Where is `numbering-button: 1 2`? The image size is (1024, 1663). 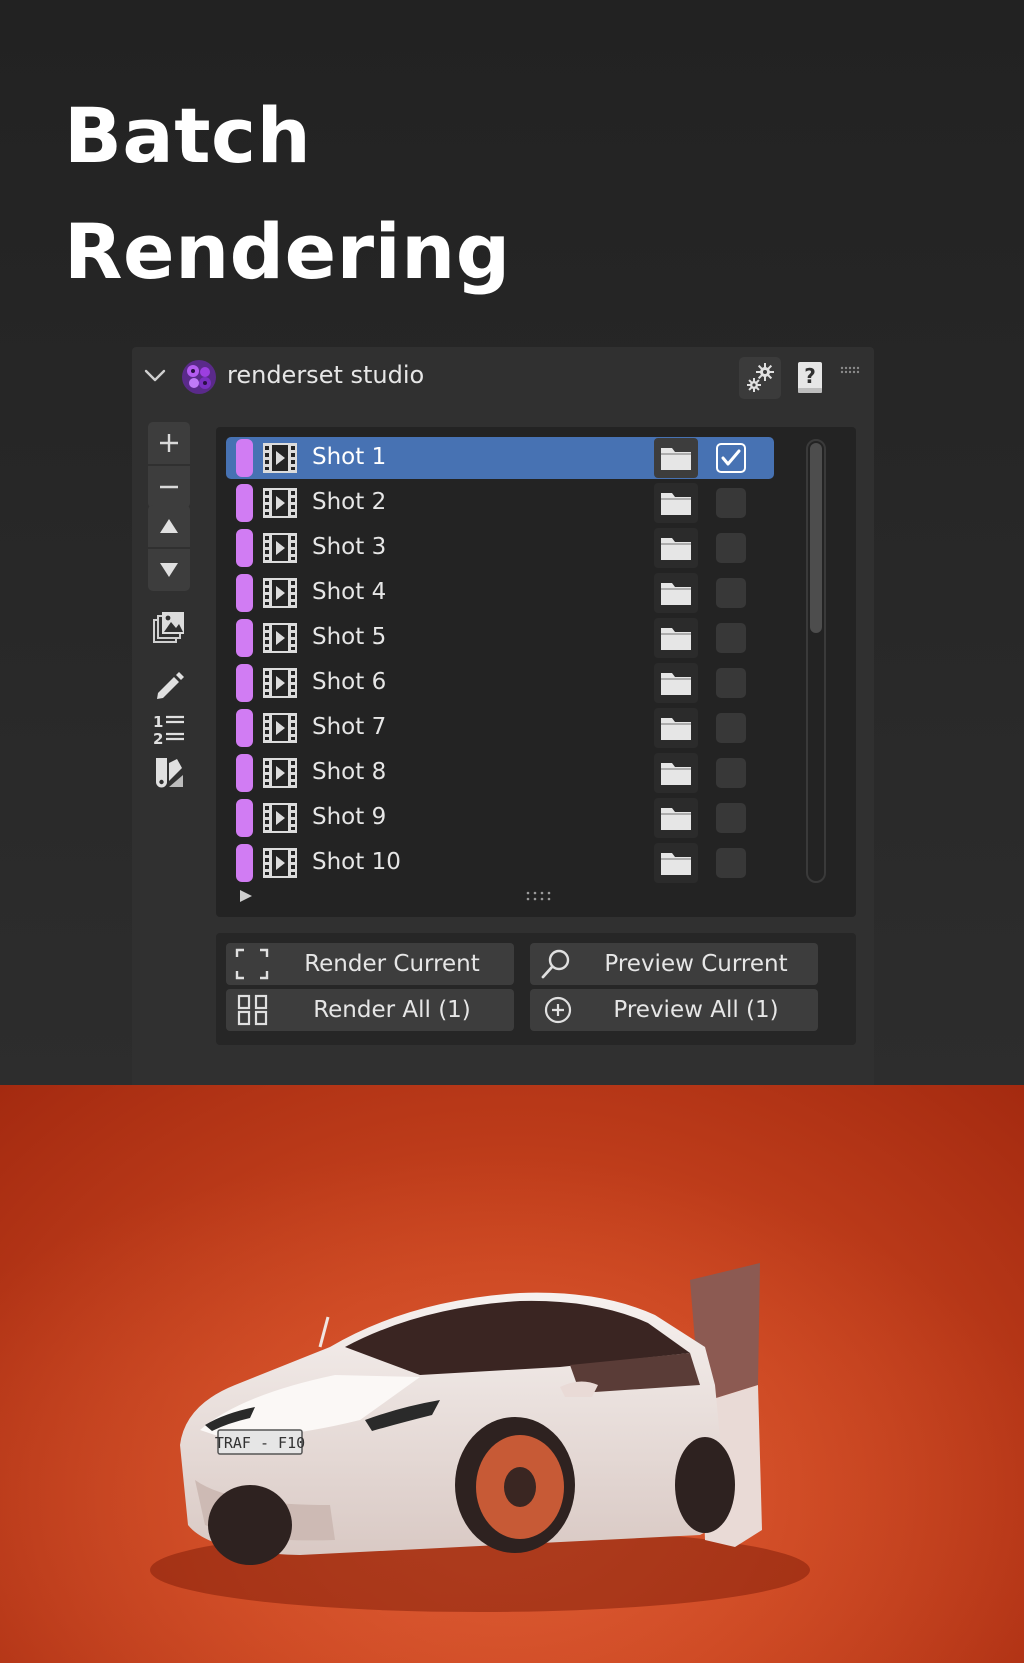 numbering-button: 1 2 is located at coordinates (169, 730).